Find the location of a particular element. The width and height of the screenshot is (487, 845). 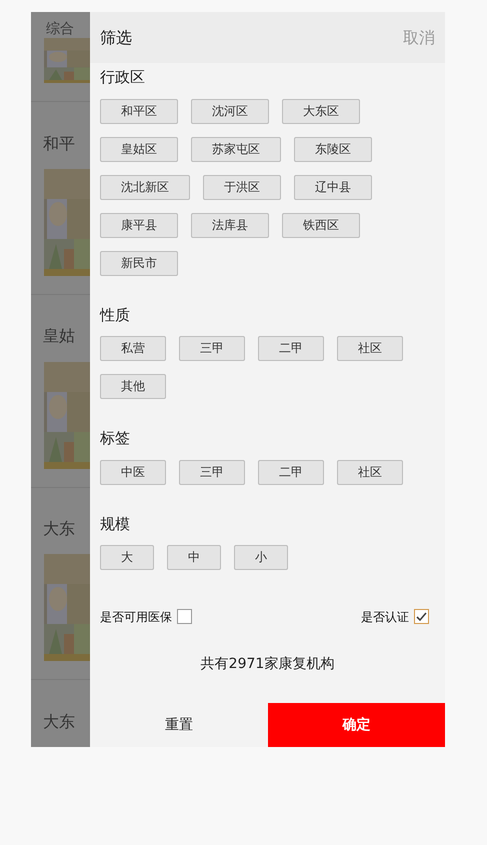

filter-tag: 大 is located at coordinates (127, 557).